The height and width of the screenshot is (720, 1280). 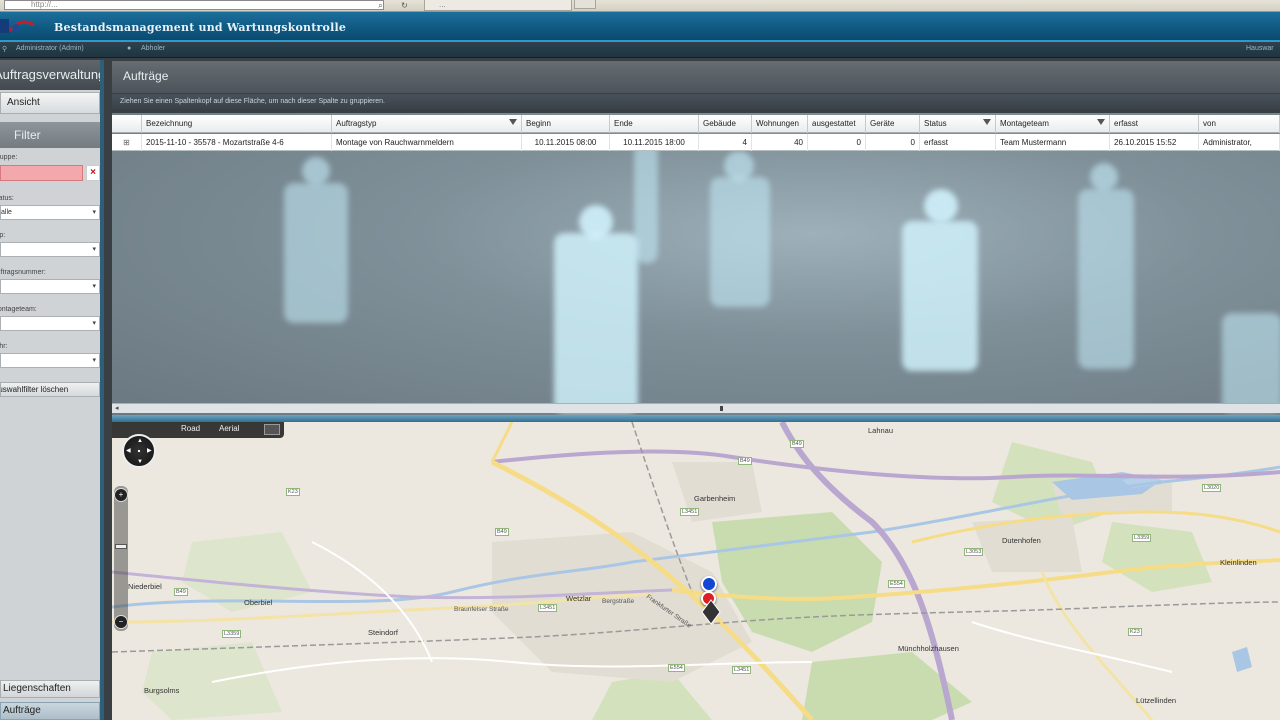 I want to click on column-header-label: Montageteam, so click(x=1024, y=123).